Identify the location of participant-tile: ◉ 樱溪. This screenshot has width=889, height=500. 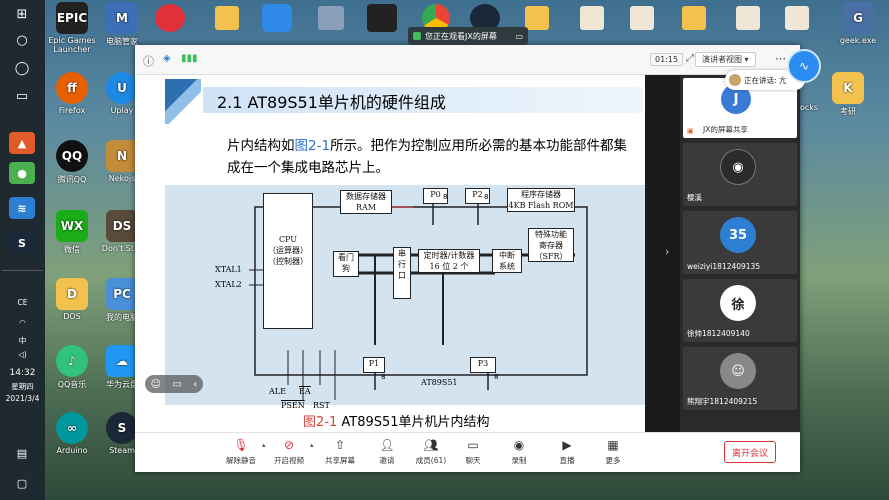
(740, 174).